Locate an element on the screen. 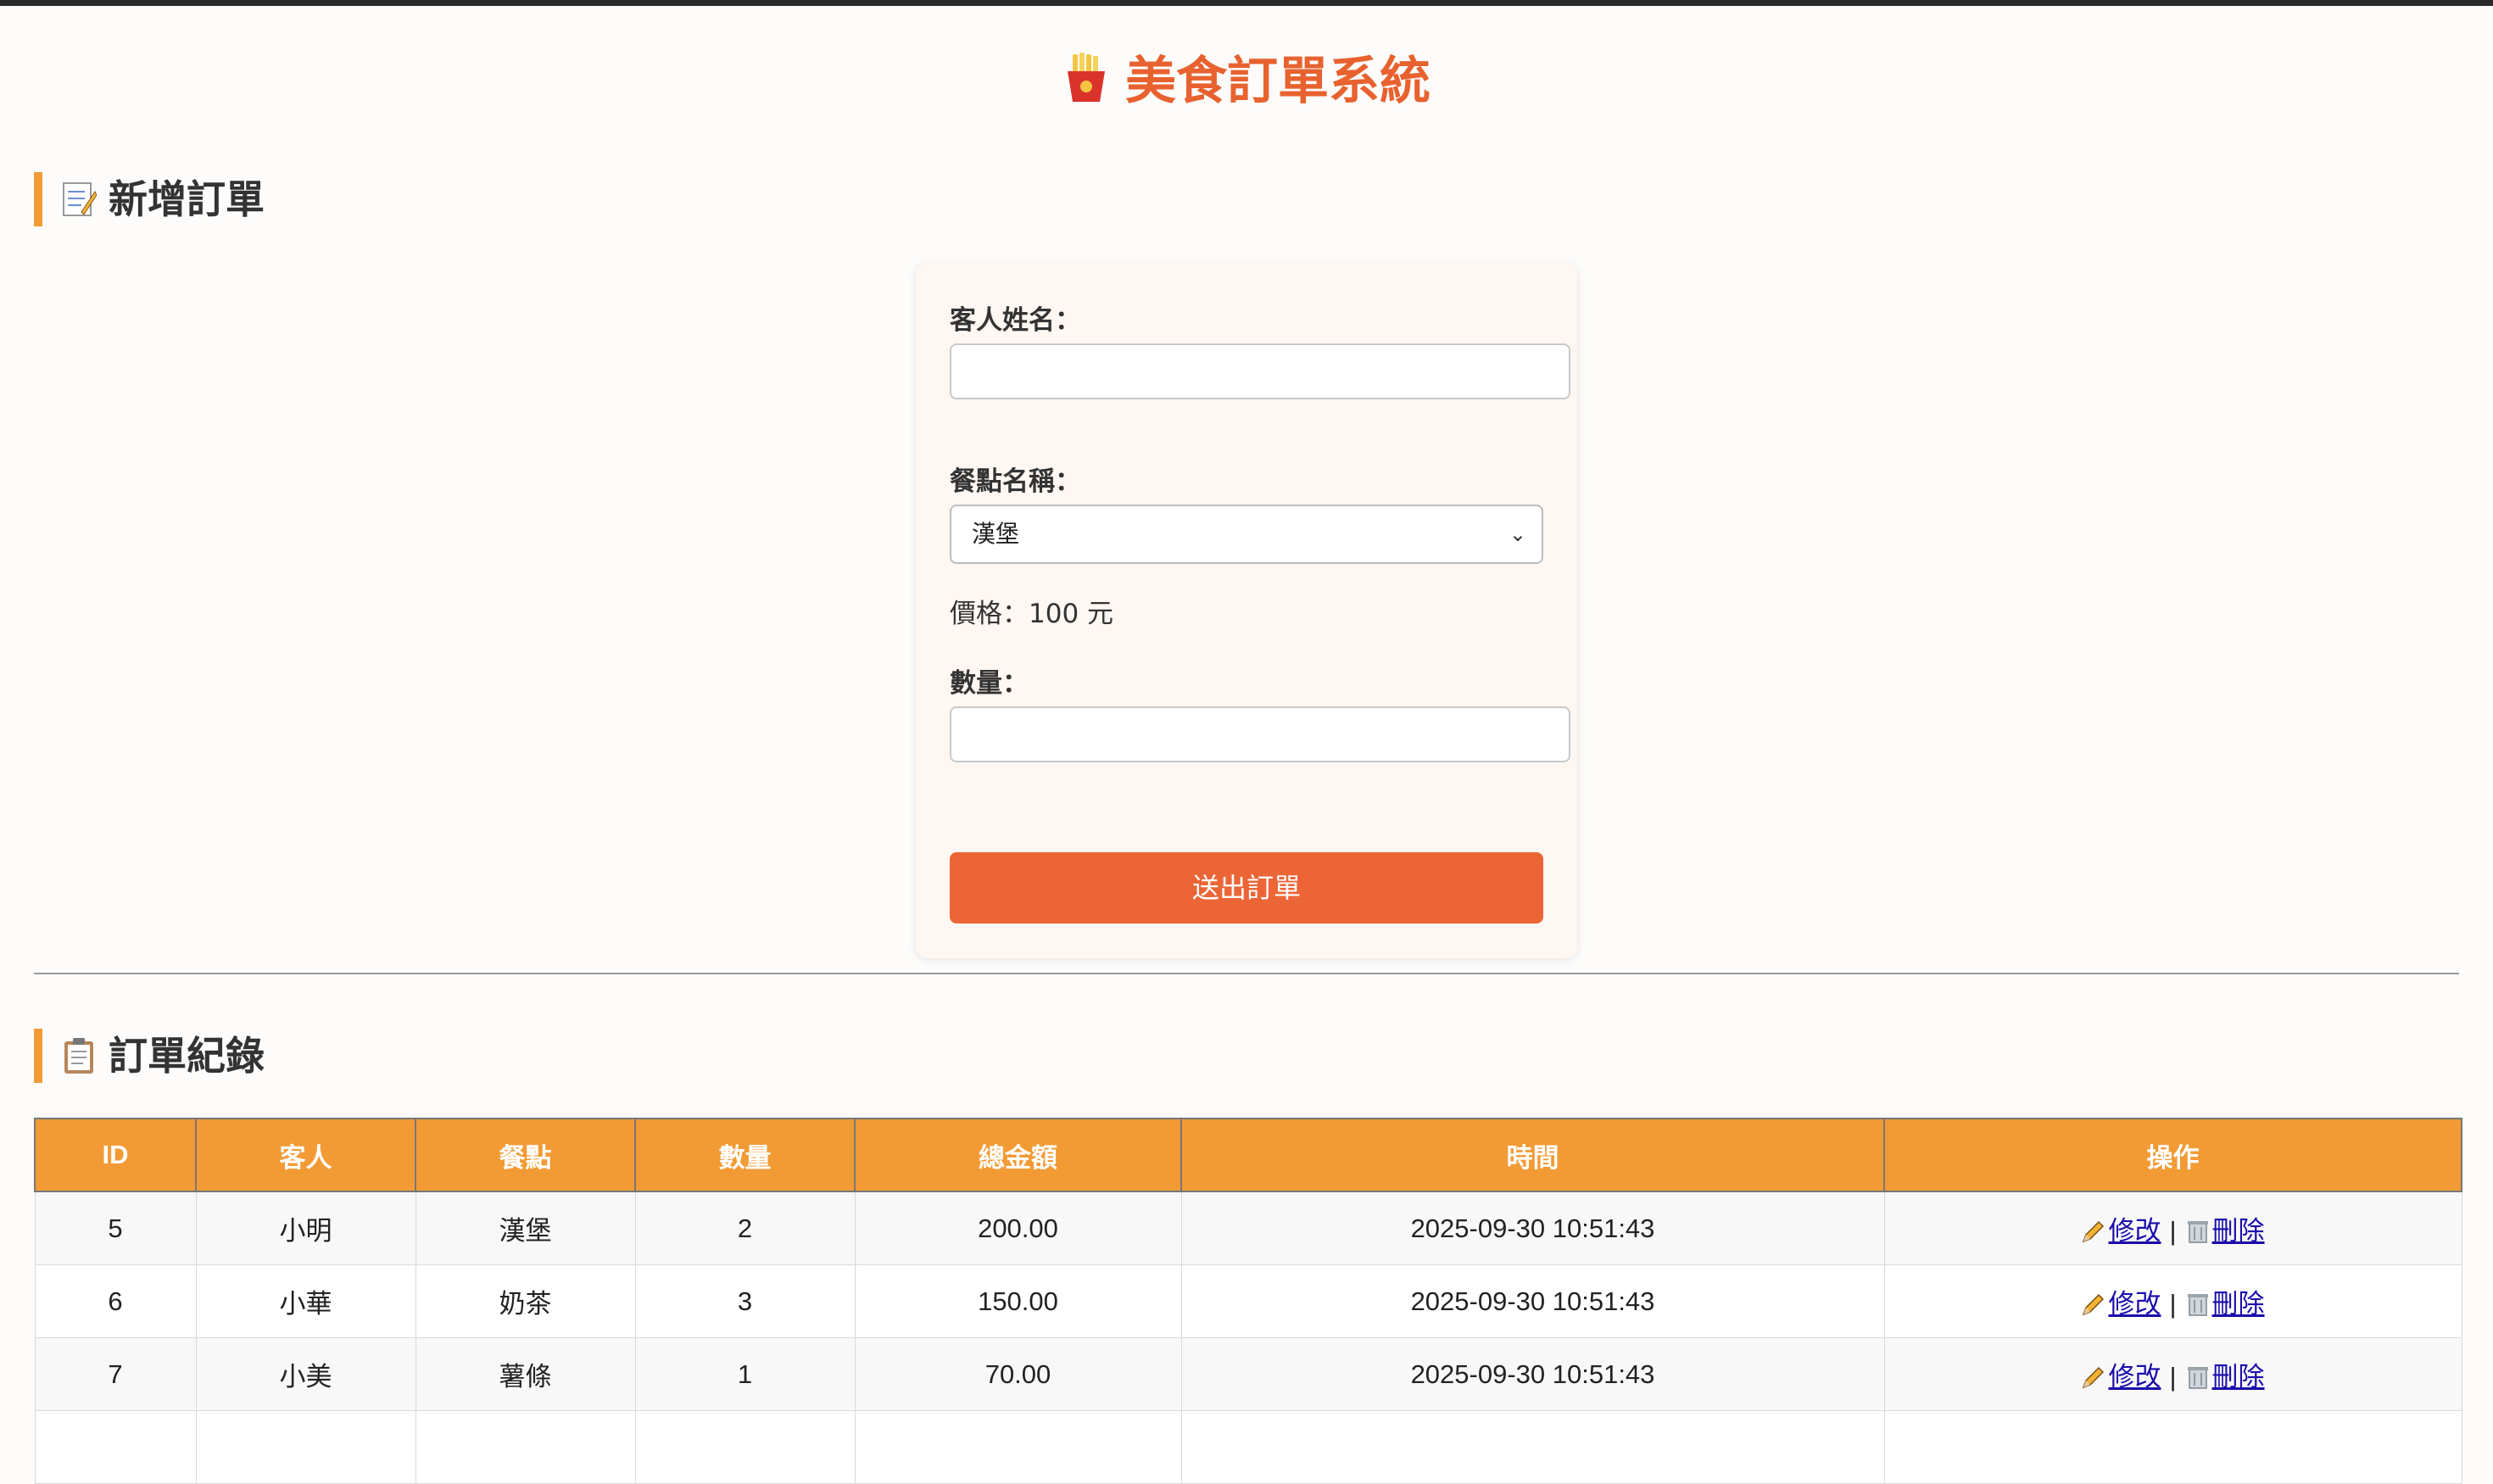 The image size is (2493, 1484). new-order-heading-text: 新增訂單 is located at coordinates (187, 199).